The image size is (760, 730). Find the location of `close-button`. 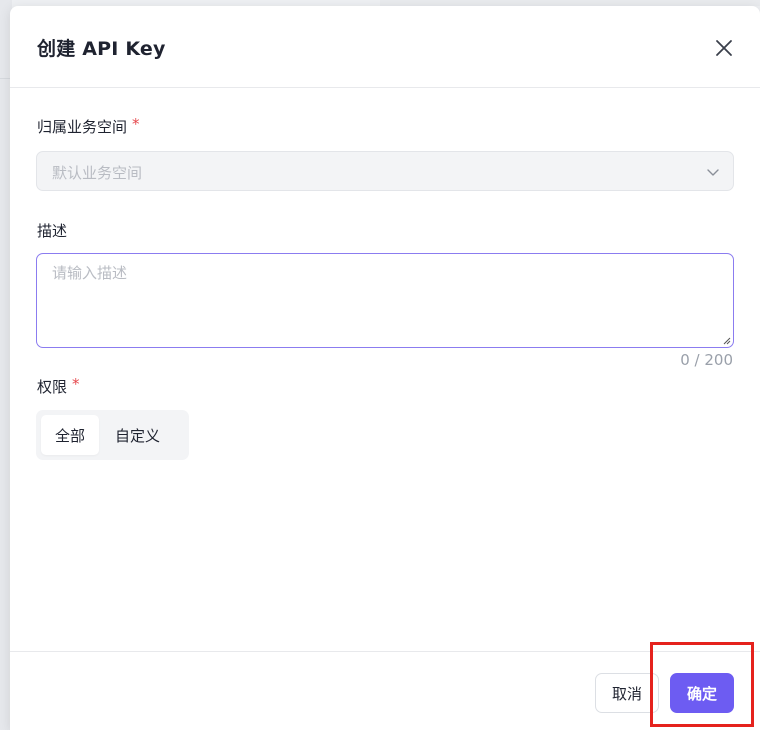

close-button is located at coordinates (724, 48).